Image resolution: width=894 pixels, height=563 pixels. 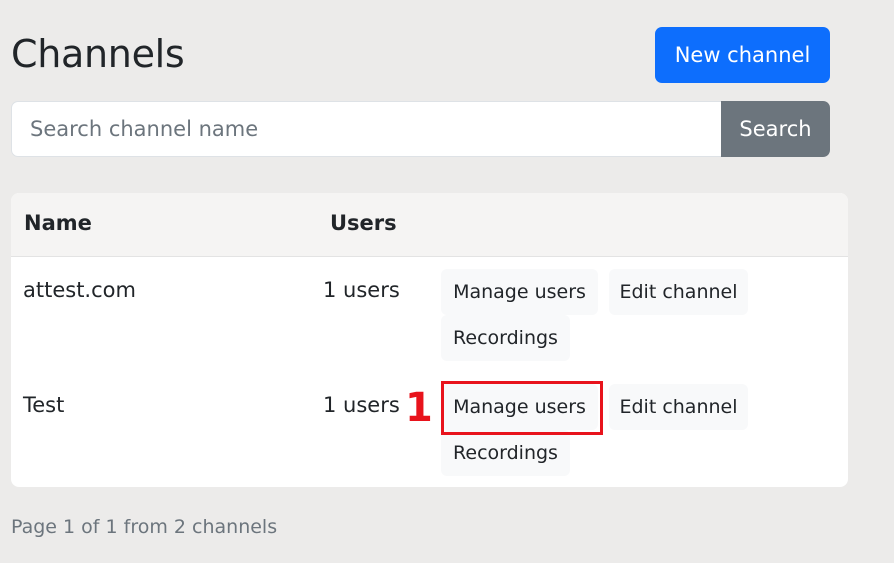 What do you see at coordinates (144, 527) in the screenshot?
I see `pagination-text: Page 1 of 1 from 2 channels` at bounding box center [144, 527].